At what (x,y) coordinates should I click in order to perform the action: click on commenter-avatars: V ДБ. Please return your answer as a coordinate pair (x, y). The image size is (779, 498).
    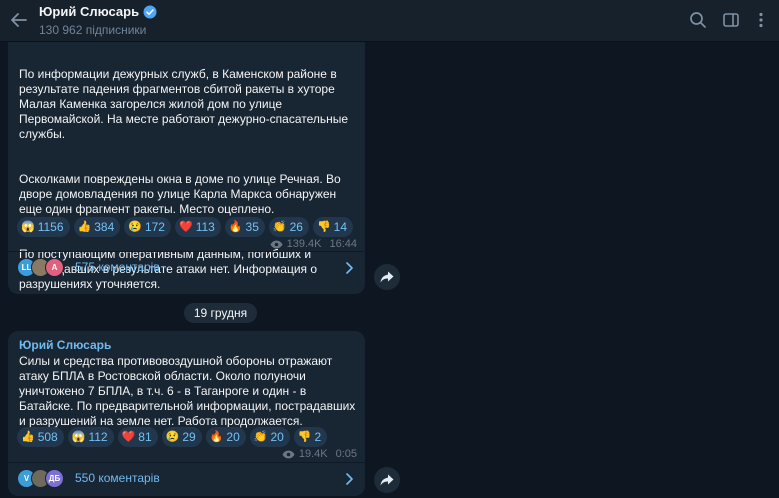
    Looking at the image, I should click on (47, 479).